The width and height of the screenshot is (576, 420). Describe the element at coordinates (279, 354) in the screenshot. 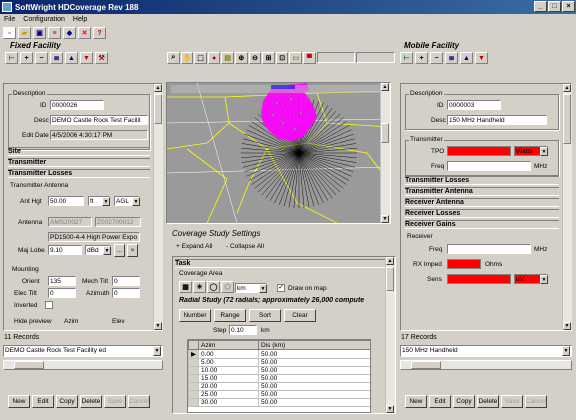

I see `table-row: ▶ 0.00 50.00` at that location.